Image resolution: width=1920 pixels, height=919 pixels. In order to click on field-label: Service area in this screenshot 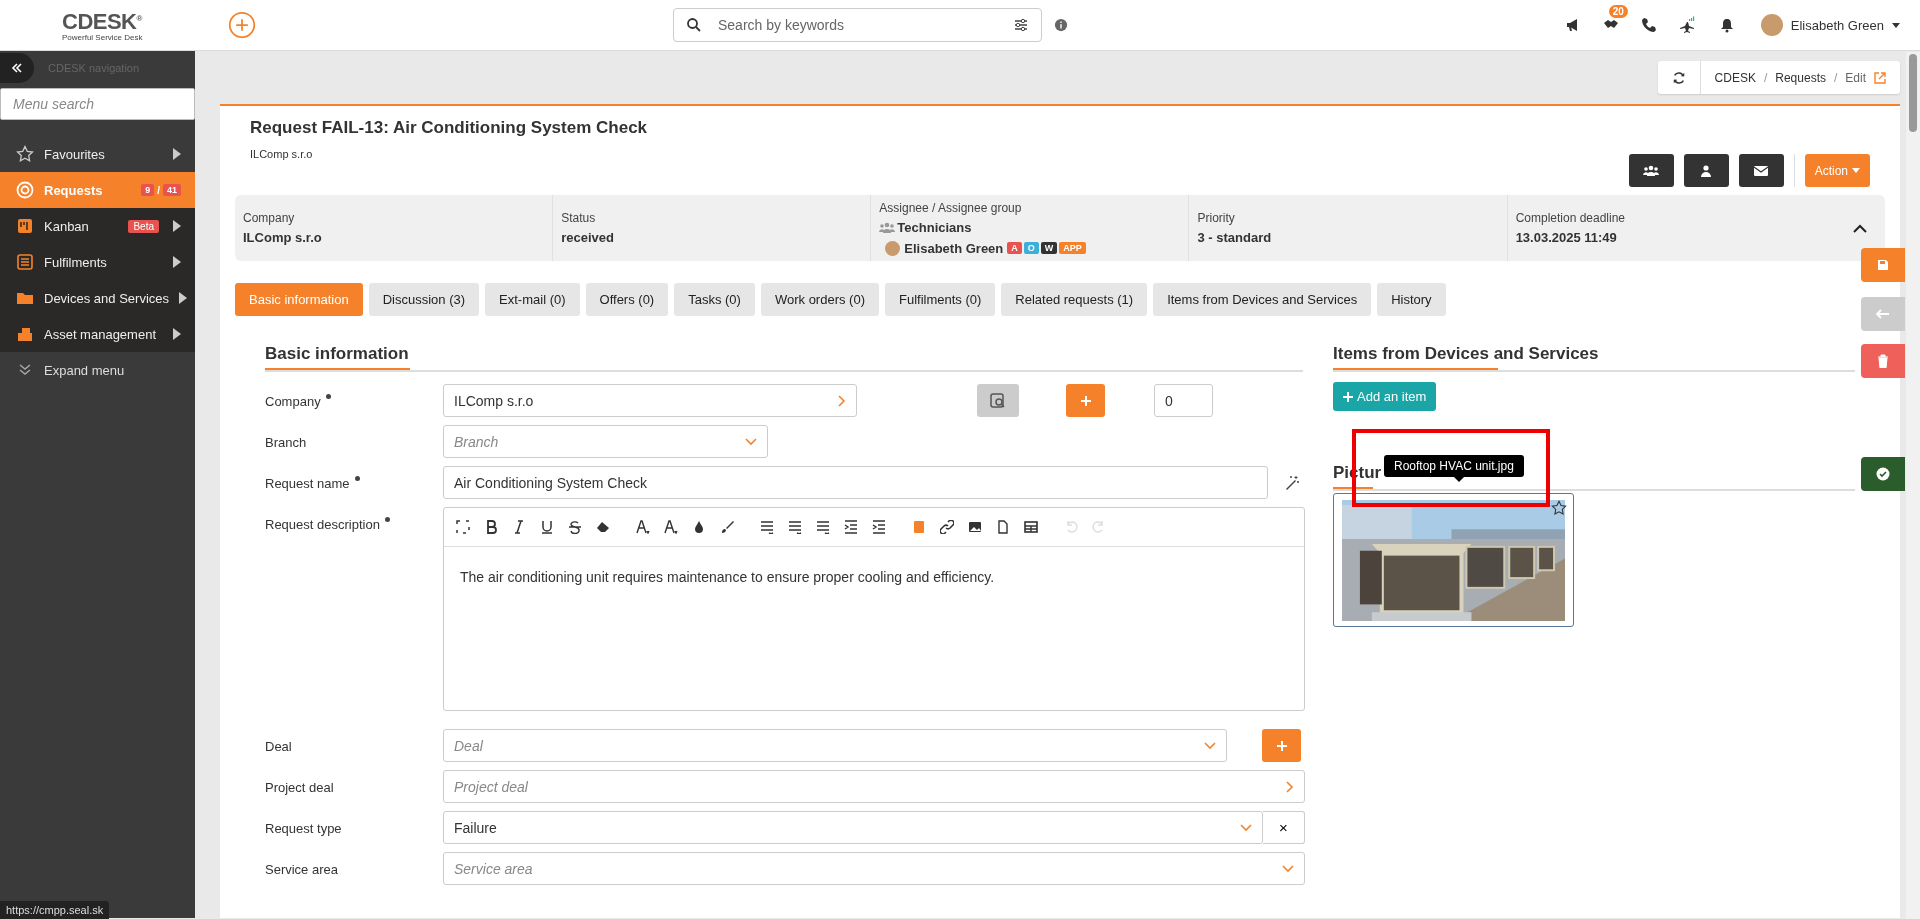, I will do `click(301, 869)`.